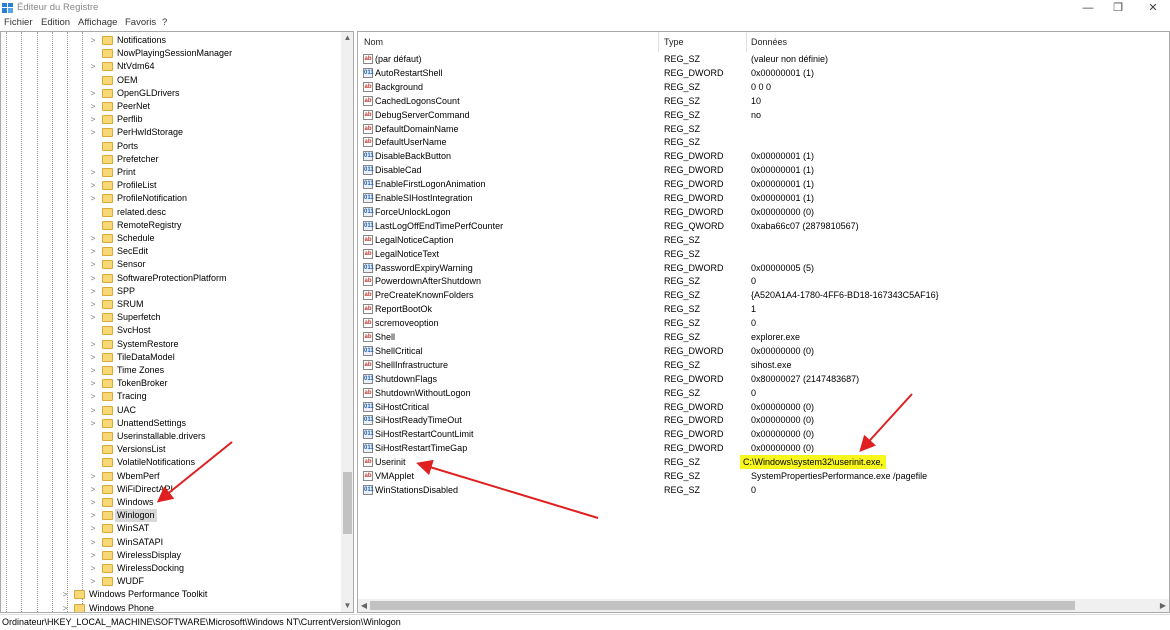 This screenshot has width=1170, height=630. Describe the element at coordinates (763, 407) in the screenshot. I see `value-row: 011 SiHostCritical REG_DWORD 0x00000000 (0)` at that location.